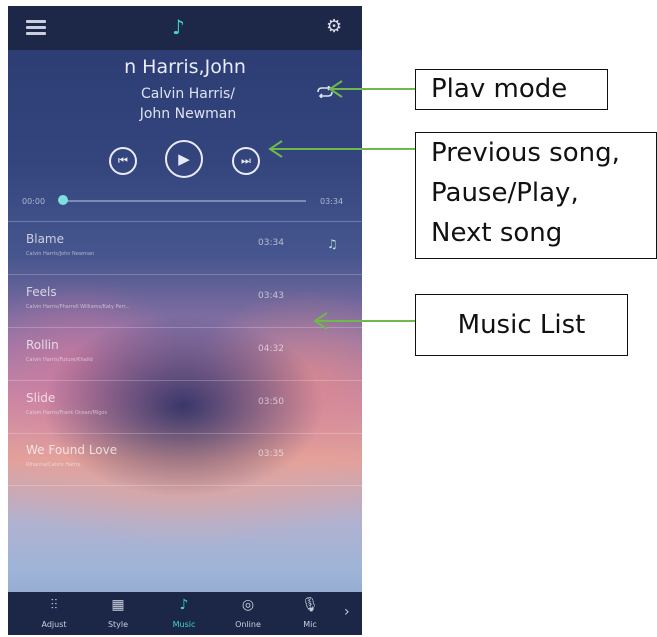 The width and height of the screenshot is (657, 637). What do you see at coordinates (511, 89) in the screenshot?
I see `play-mode-callout: Plav mode` at bounding box center [511, 89].